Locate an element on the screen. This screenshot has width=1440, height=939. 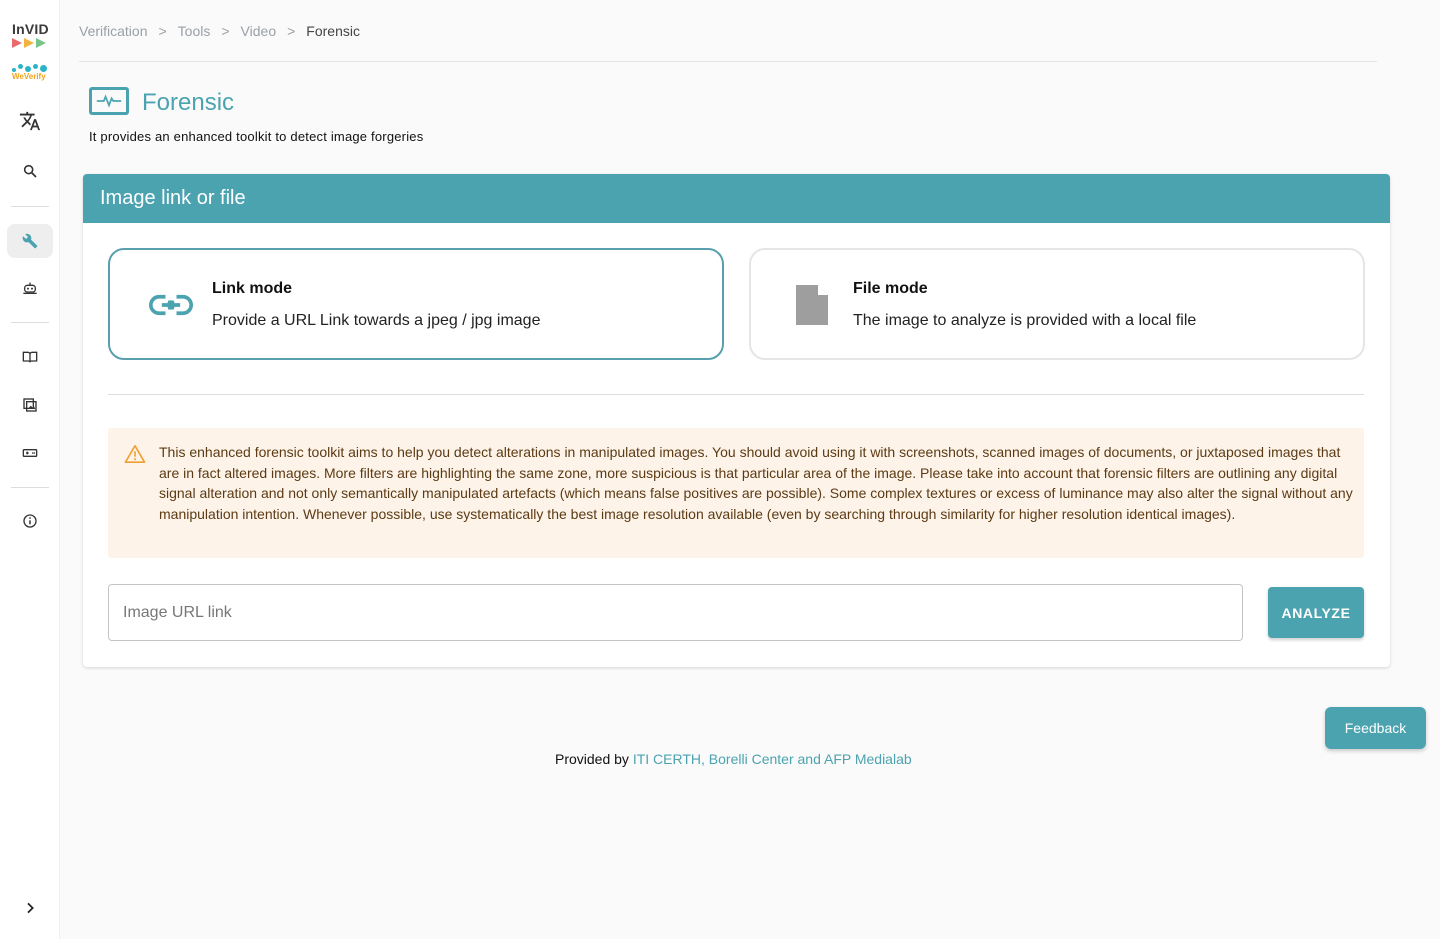
image-gallery-icon is located at coordinates (30, 405).